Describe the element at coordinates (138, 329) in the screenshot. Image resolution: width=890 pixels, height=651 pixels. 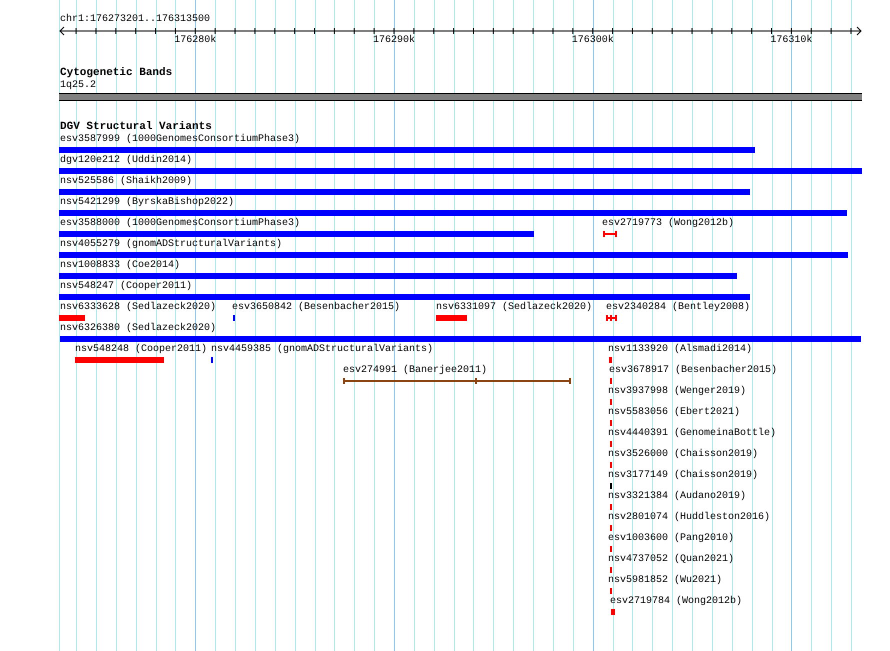
I see `feature-label: nsv6326380 (Sedlazeck2020)` at that location.